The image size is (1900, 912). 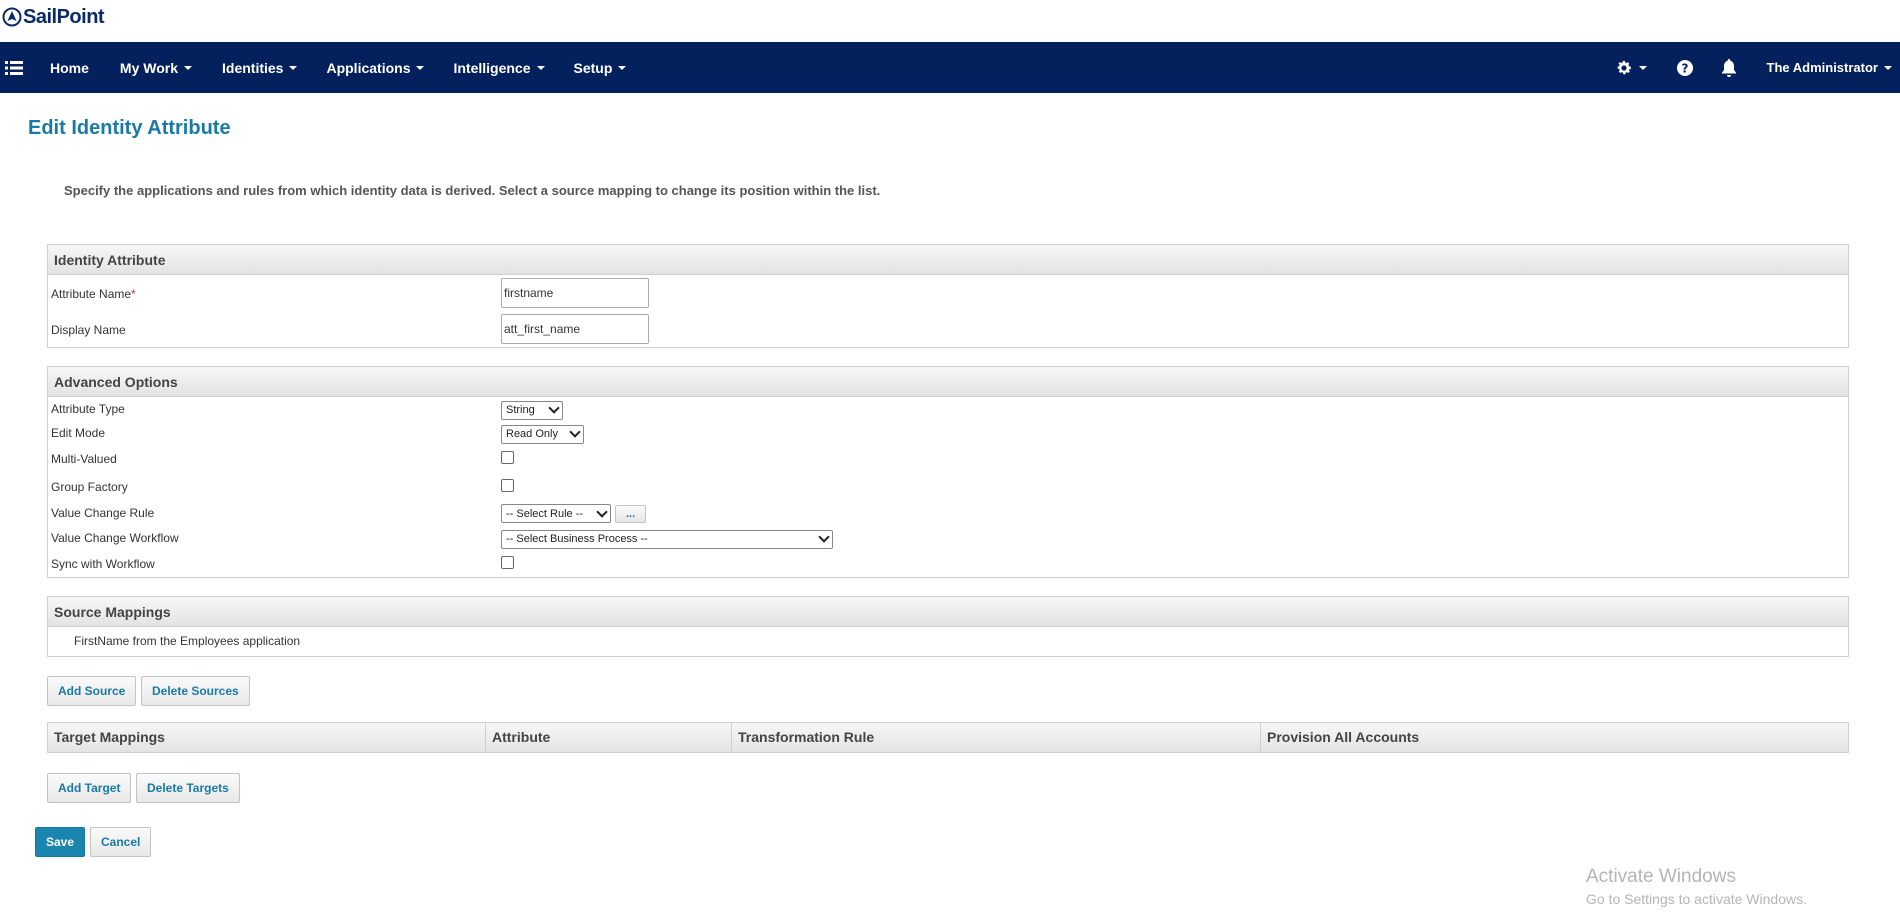 I want to click on column-transformation-rule: Transformation Rule, so click(x=996, y=737).